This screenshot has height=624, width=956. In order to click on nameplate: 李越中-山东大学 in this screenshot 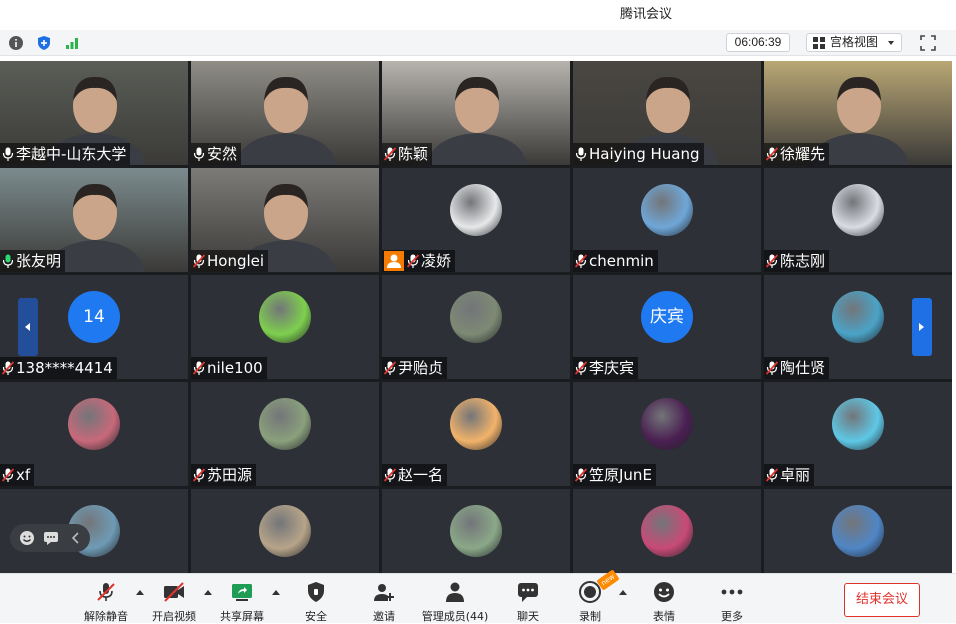, I will do `click(65, 154)`.